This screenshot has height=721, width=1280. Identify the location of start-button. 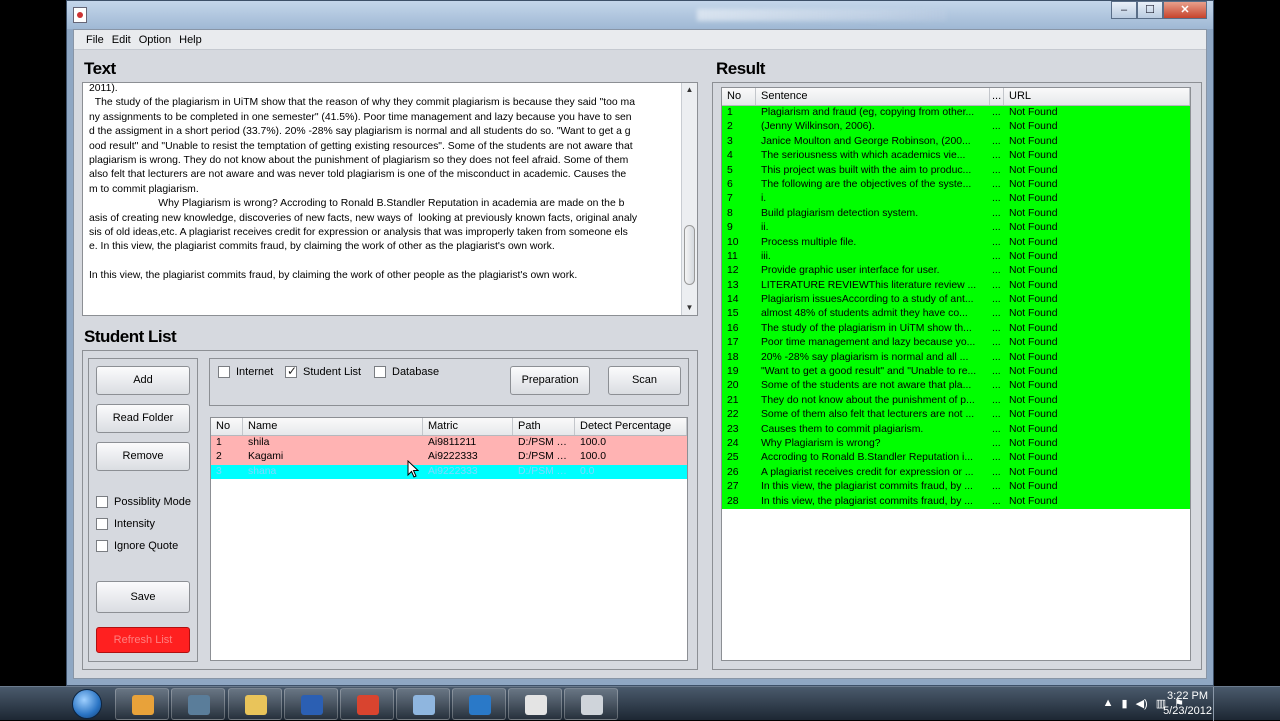
(88, 704).